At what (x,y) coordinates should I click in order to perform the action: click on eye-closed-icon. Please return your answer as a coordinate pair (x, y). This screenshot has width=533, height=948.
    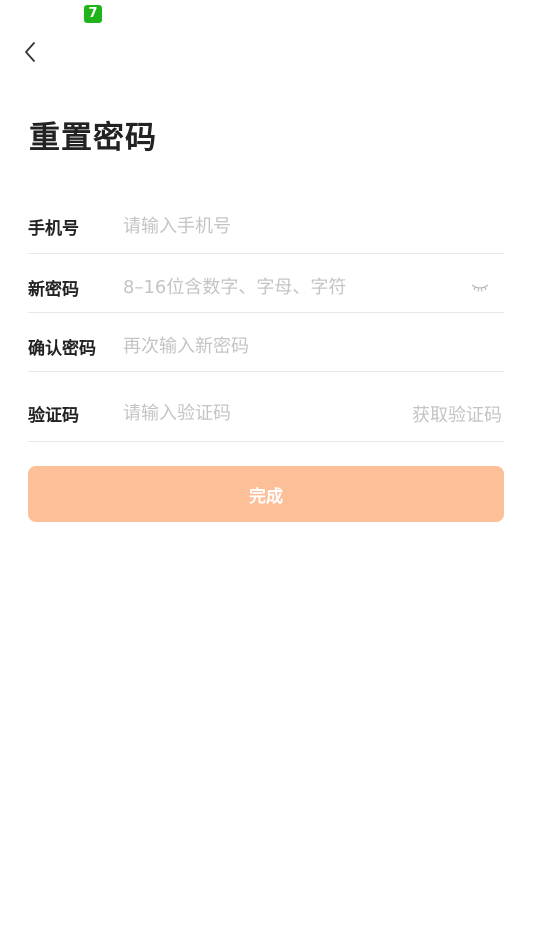
    Looking at the image, I should click on (480, 288).